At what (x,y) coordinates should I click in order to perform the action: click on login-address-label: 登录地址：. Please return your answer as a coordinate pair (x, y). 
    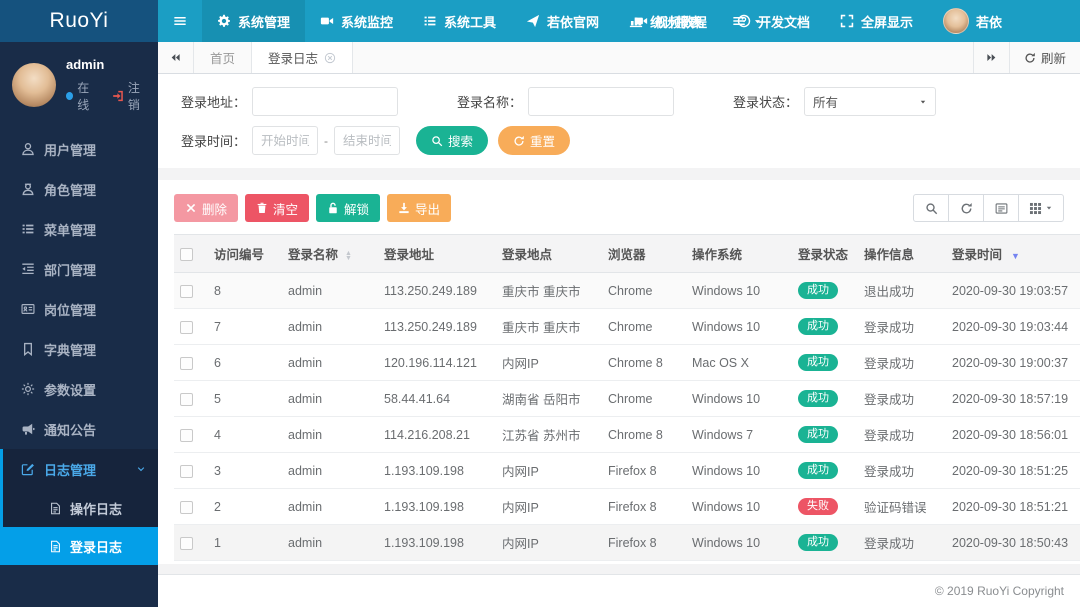
    Looking at the image, I should click on (213, 102).